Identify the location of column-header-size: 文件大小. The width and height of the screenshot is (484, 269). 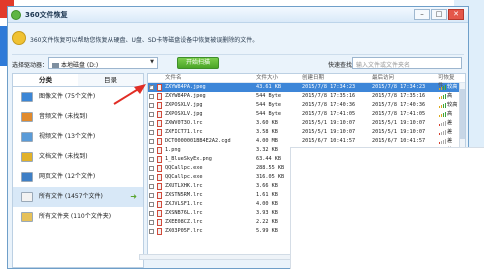
(279, 78).